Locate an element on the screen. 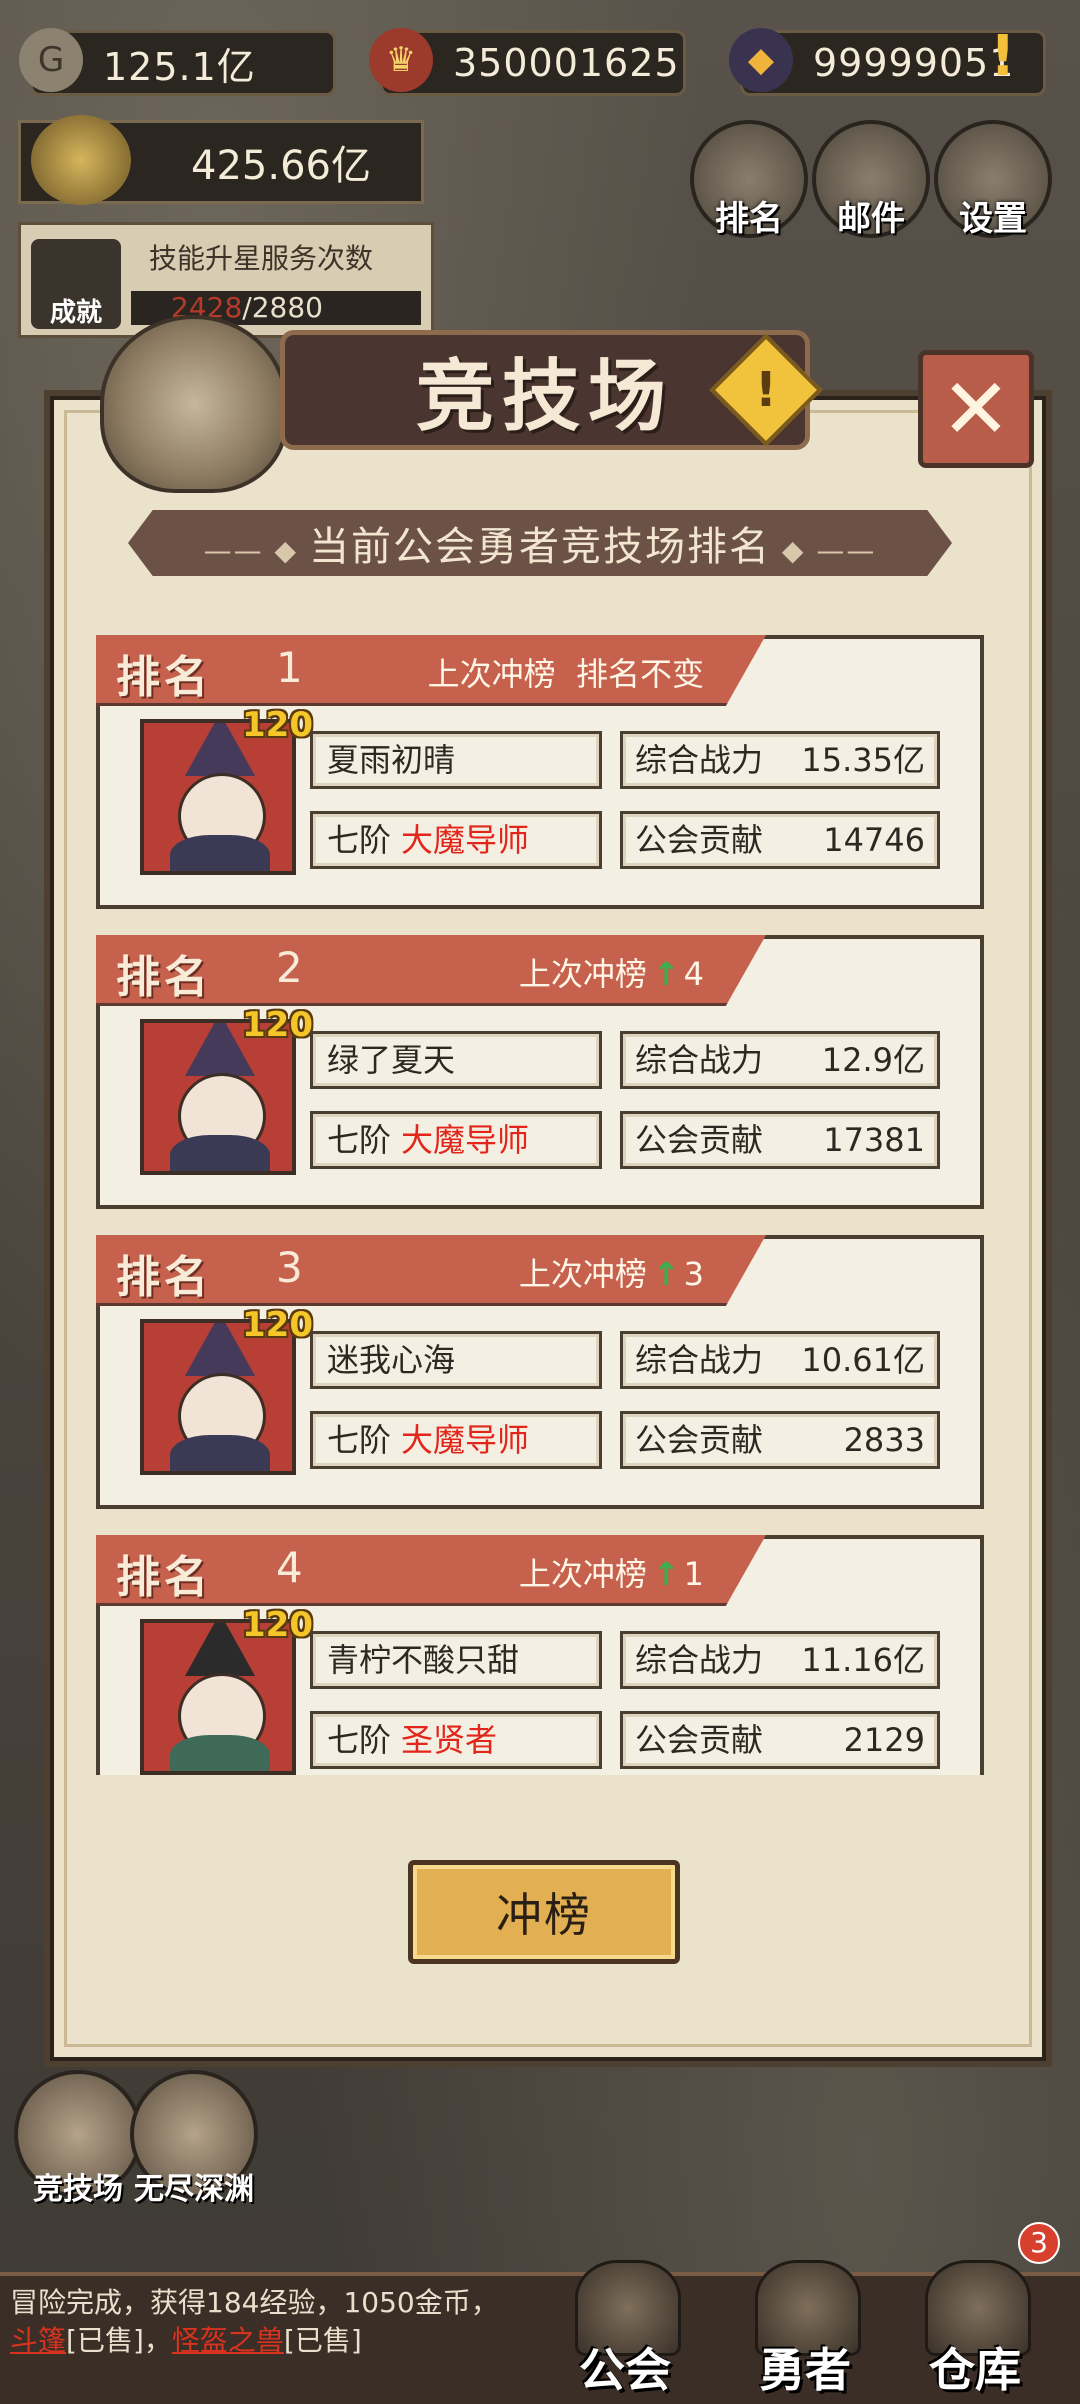 This screenshot has height=2404, width=1080. settings-button: 设置 is located at coordinates (993, 179).